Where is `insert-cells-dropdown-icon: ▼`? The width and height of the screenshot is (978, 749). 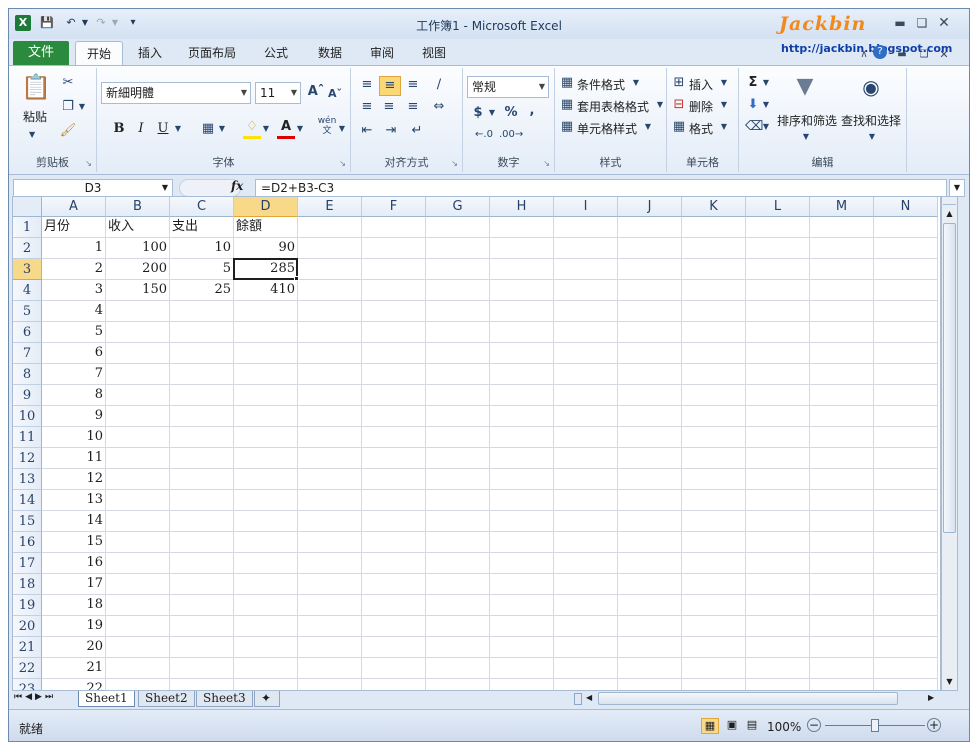 insert-cells-dropdown-icon: ▼ is located at coordinates (724, 83).